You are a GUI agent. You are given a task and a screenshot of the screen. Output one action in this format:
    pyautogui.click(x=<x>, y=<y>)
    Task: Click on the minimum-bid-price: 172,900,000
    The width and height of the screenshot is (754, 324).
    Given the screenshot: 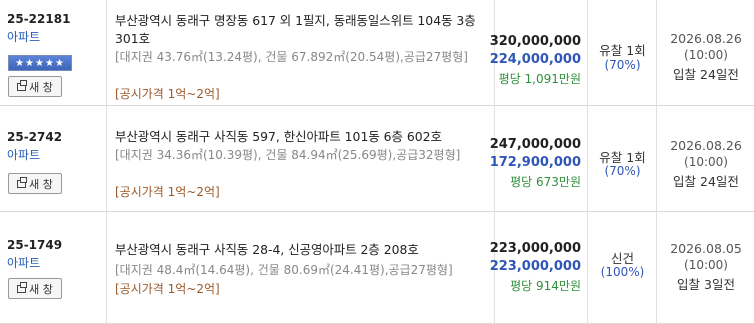 What is the action you would take?
    pyautogui.click(x=535, y=162)
    